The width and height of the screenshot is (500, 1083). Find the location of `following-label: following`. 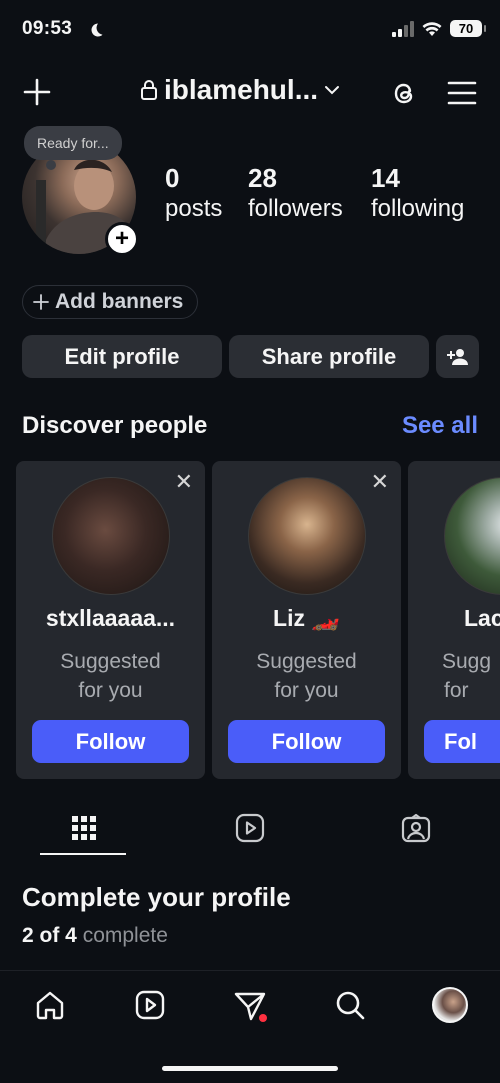

following-label: following is located at coordinates (418, 208).